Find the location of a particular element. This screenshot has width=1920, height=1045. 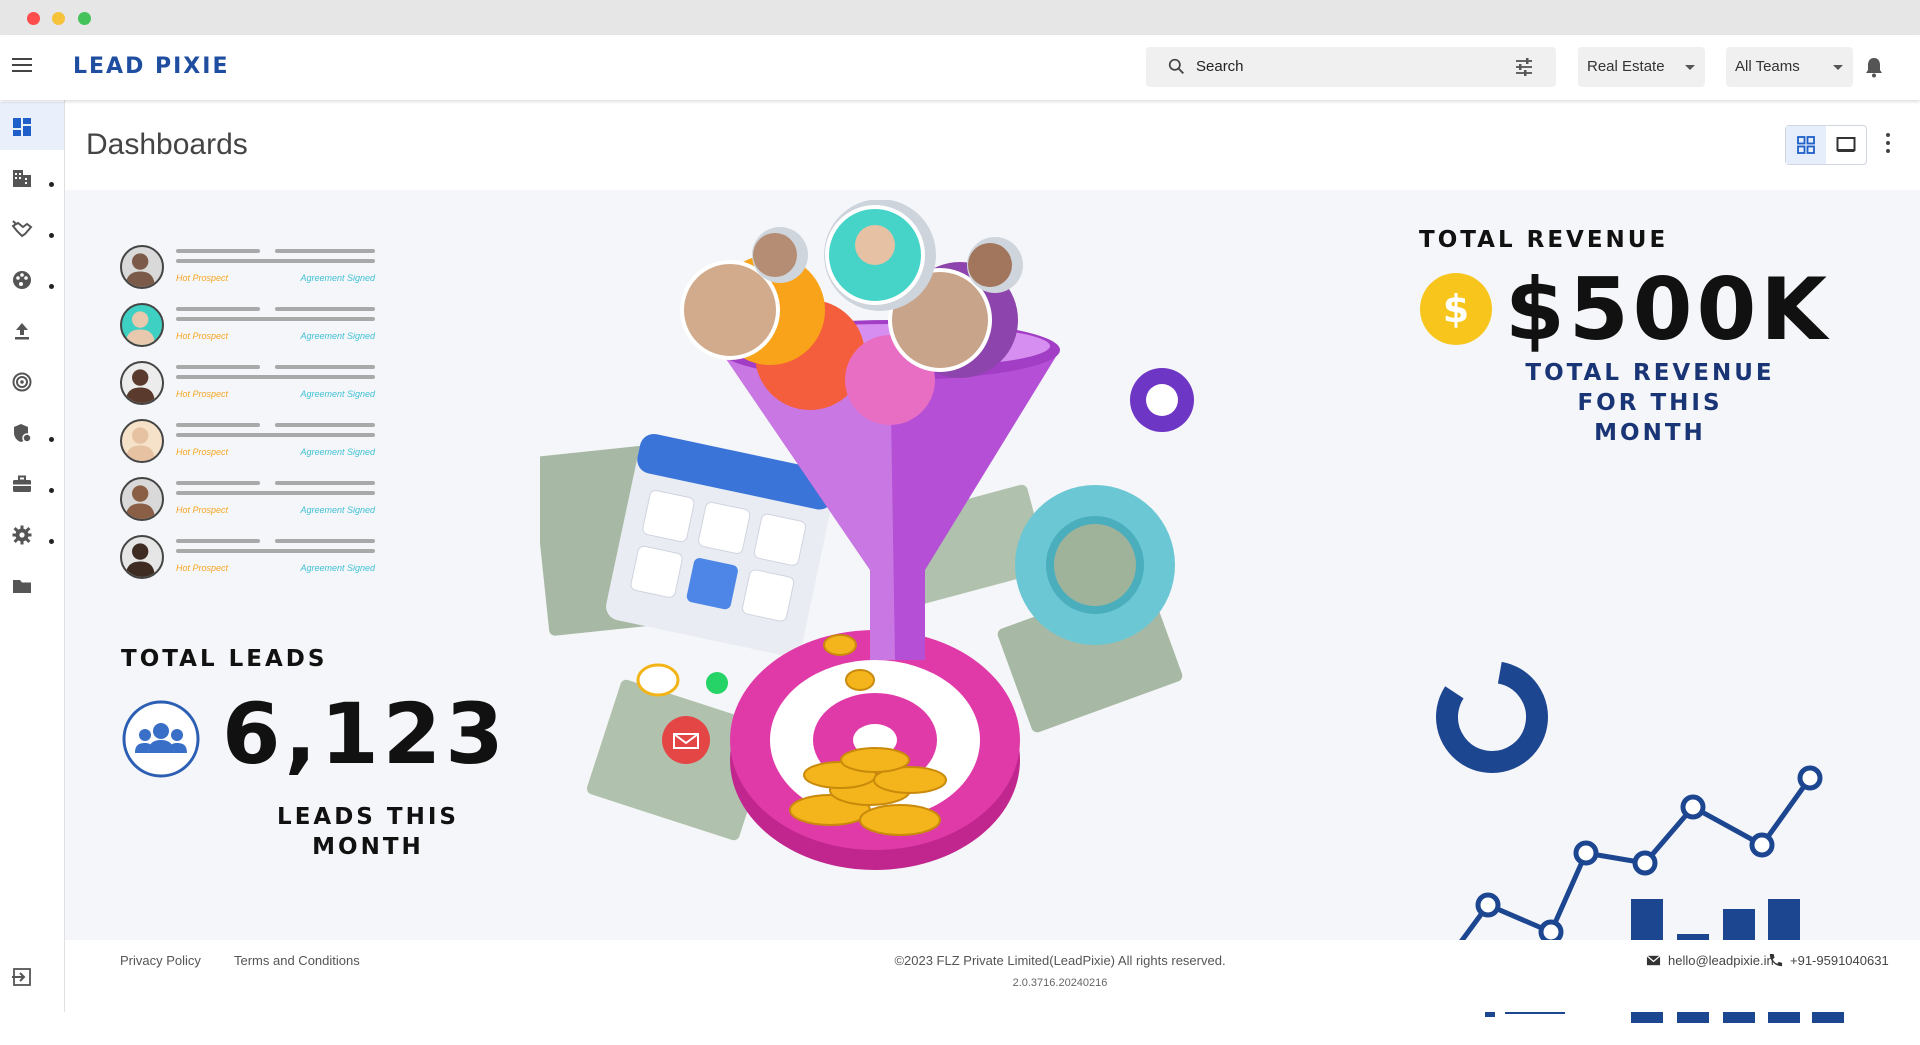

grid-view-button is located at coordinates (1806, 145).